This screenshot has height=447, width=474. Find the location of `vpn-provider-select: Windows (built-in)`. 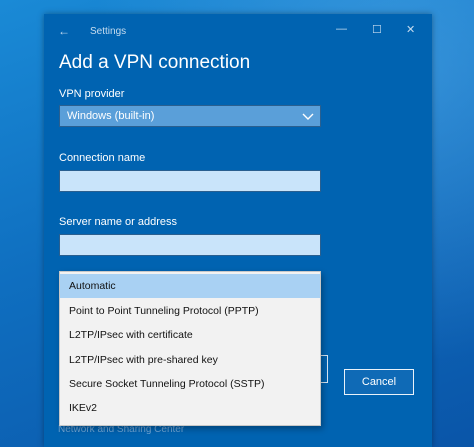

vpn-provider-select: Windows (built-in) is located at coordinates (190, 116).